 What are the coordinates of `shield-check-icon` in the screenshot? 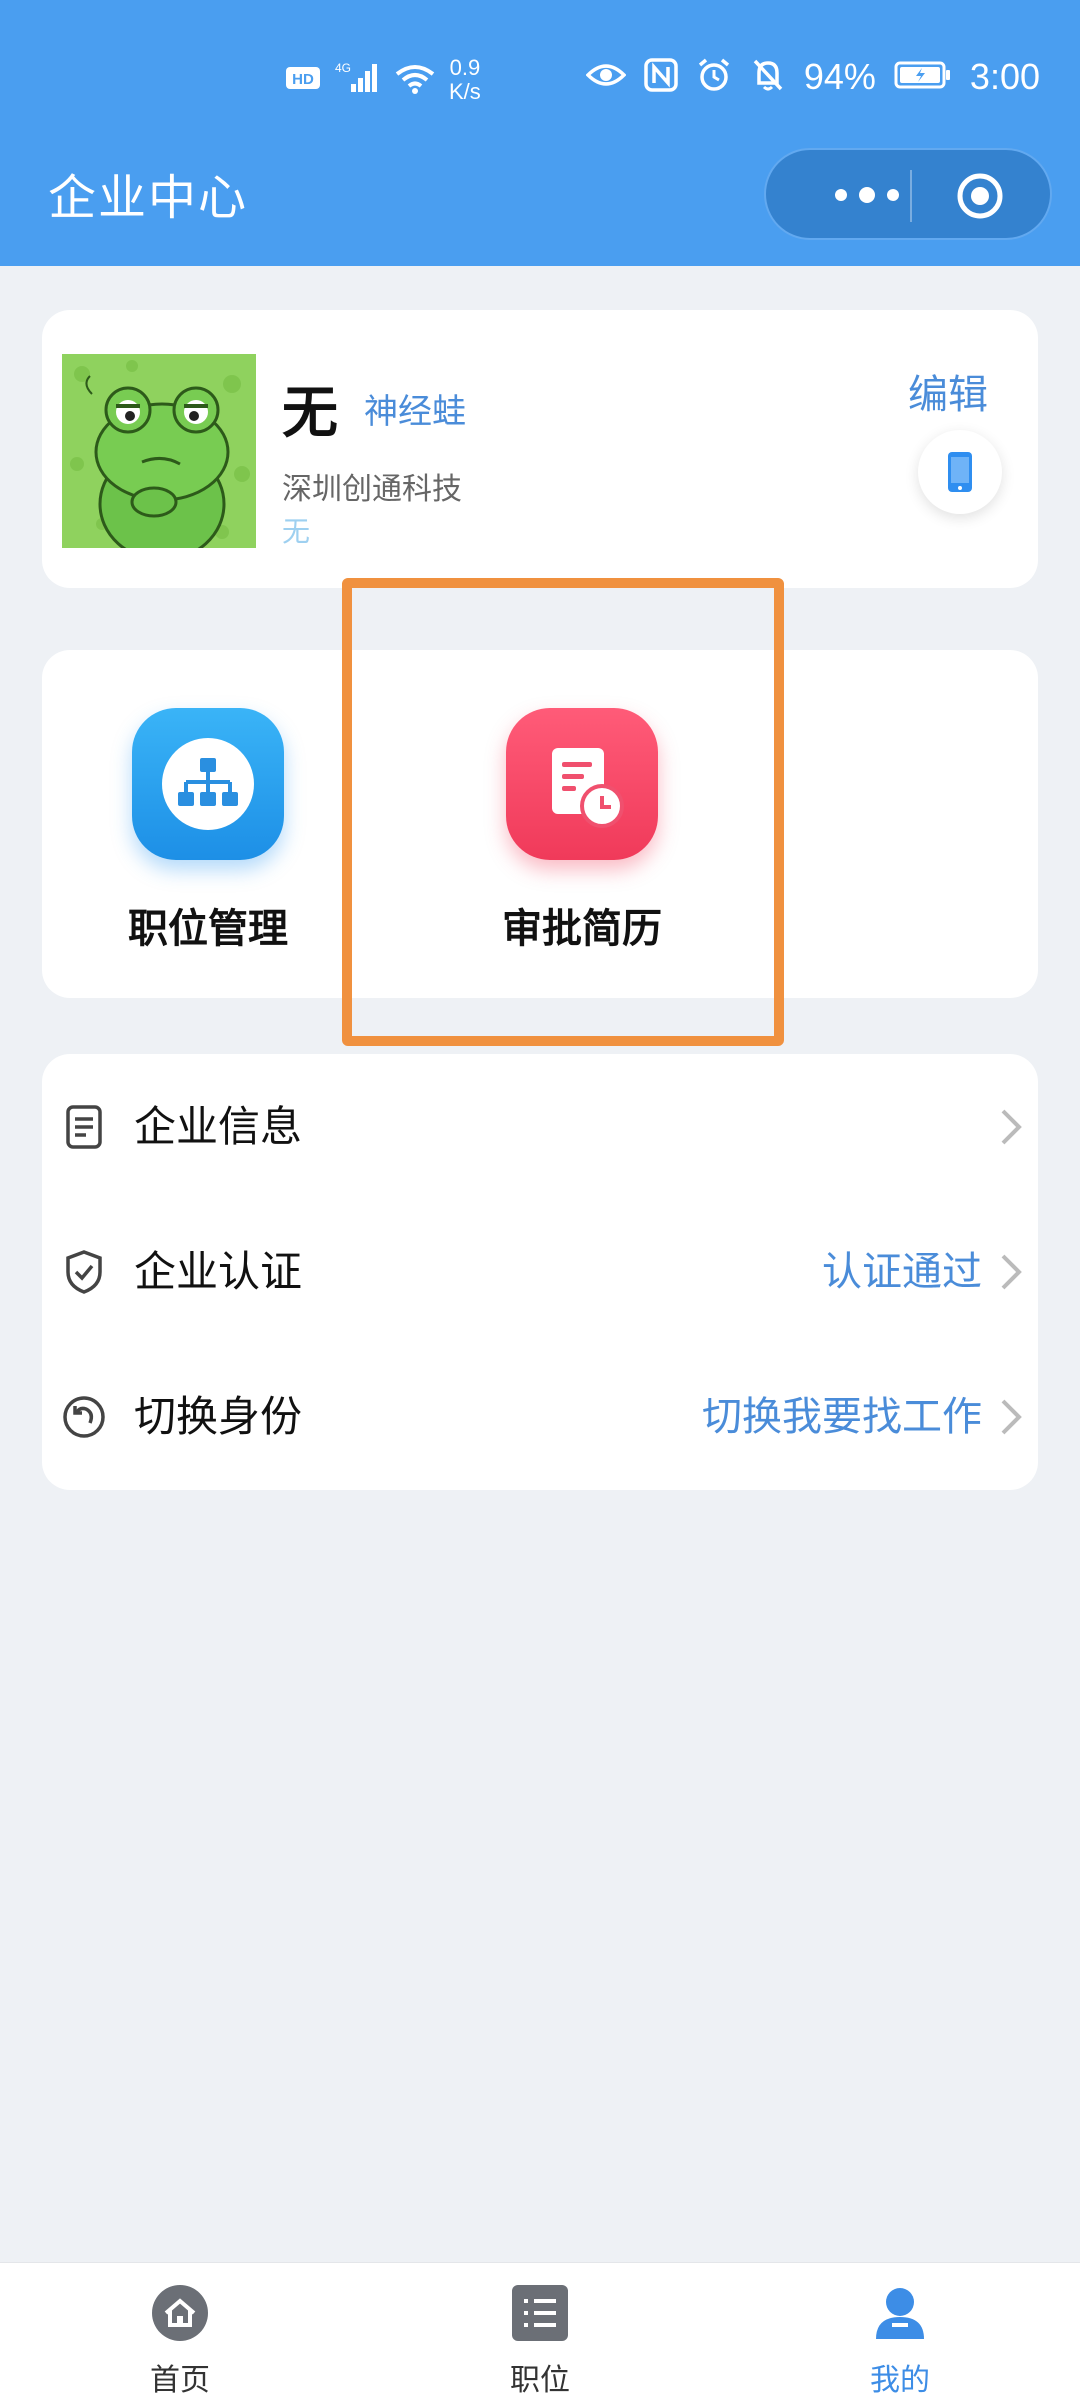 It's located at (84, 1272).